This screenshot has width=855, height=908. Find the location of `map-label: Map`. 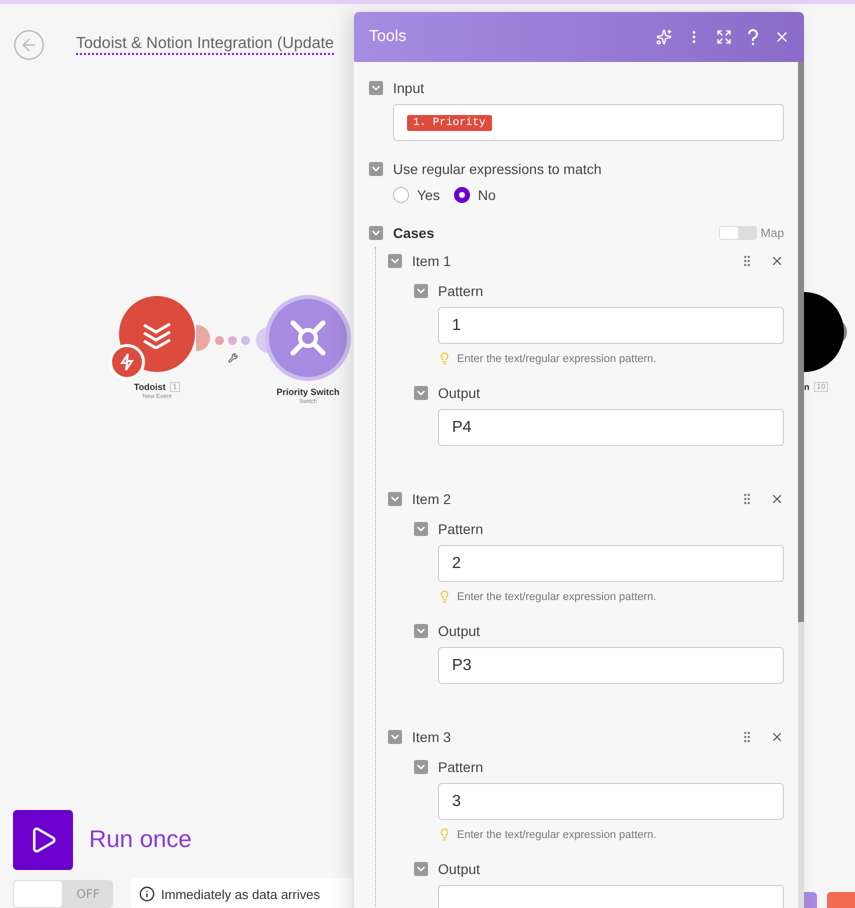

map-label: Map is located at coordinates (772, 233).